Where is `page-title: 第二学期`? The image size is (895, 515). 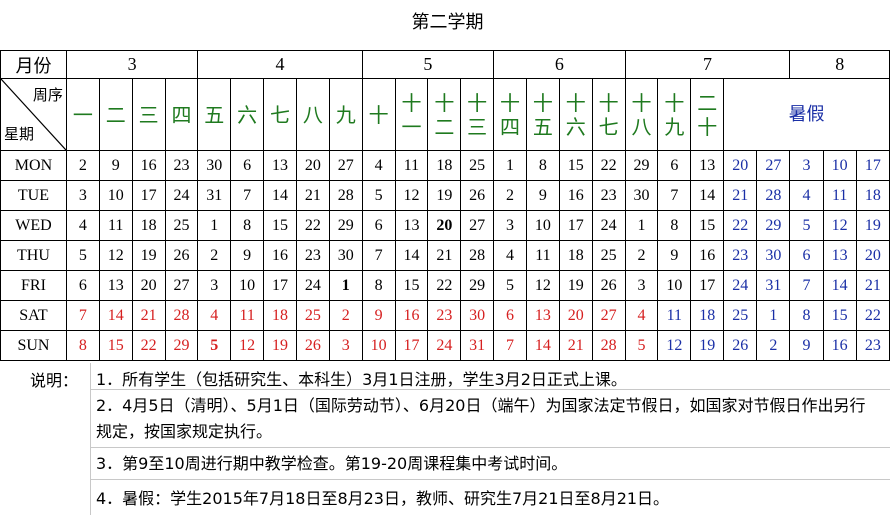
page-title: 第二学期 is located at coordinates (447, 22).